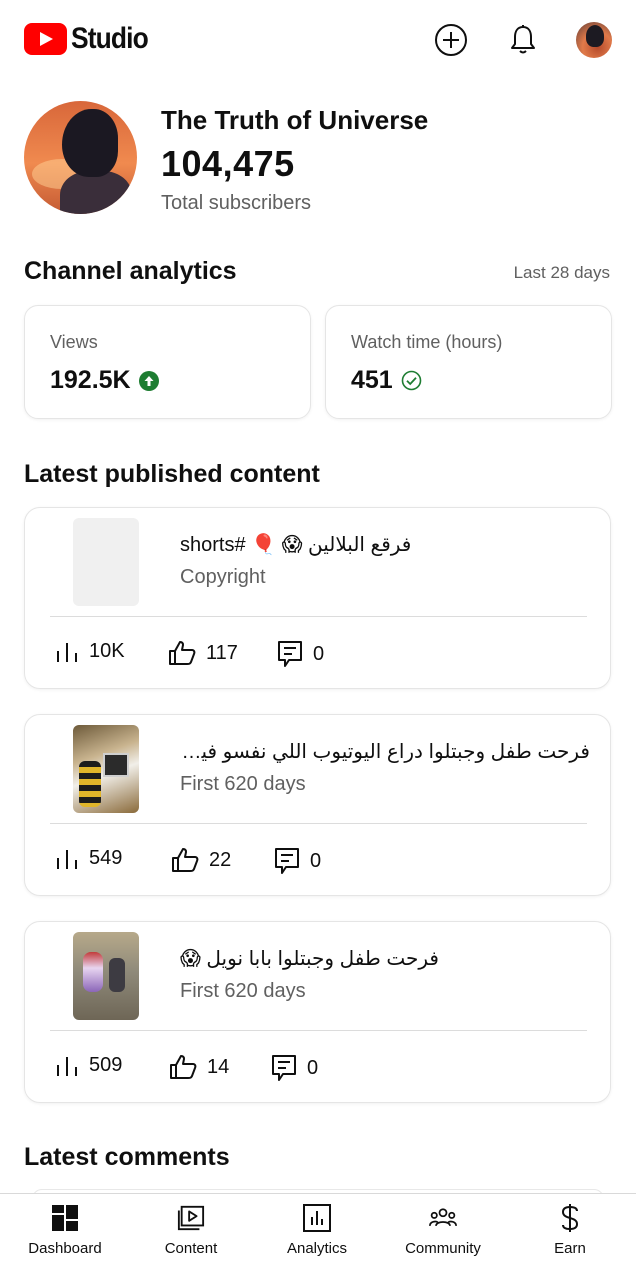  Describe the element at coordinates (443, 1248) in the screenshot. I see `nav-label: Community` at that location.